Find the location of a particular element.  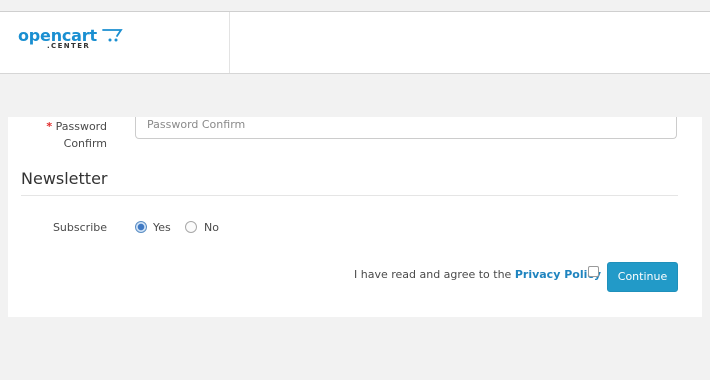

required-marker: * is located at coordinates (49, 126).